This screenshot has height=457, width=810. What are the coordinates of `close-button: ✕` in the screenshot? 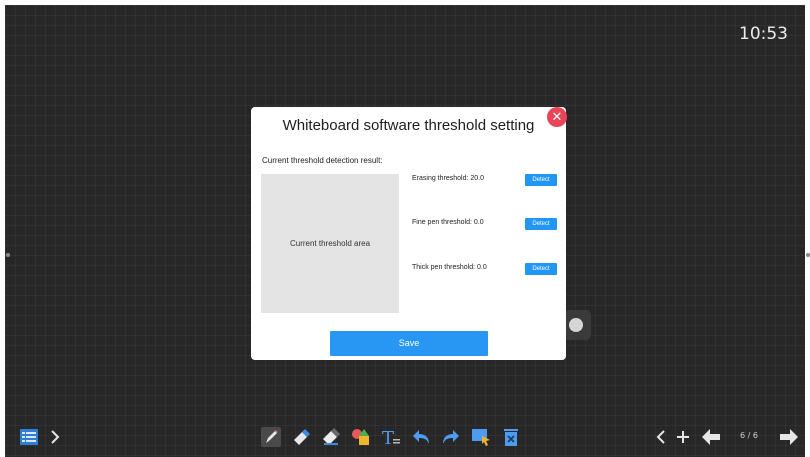 It's located at (557, 117).